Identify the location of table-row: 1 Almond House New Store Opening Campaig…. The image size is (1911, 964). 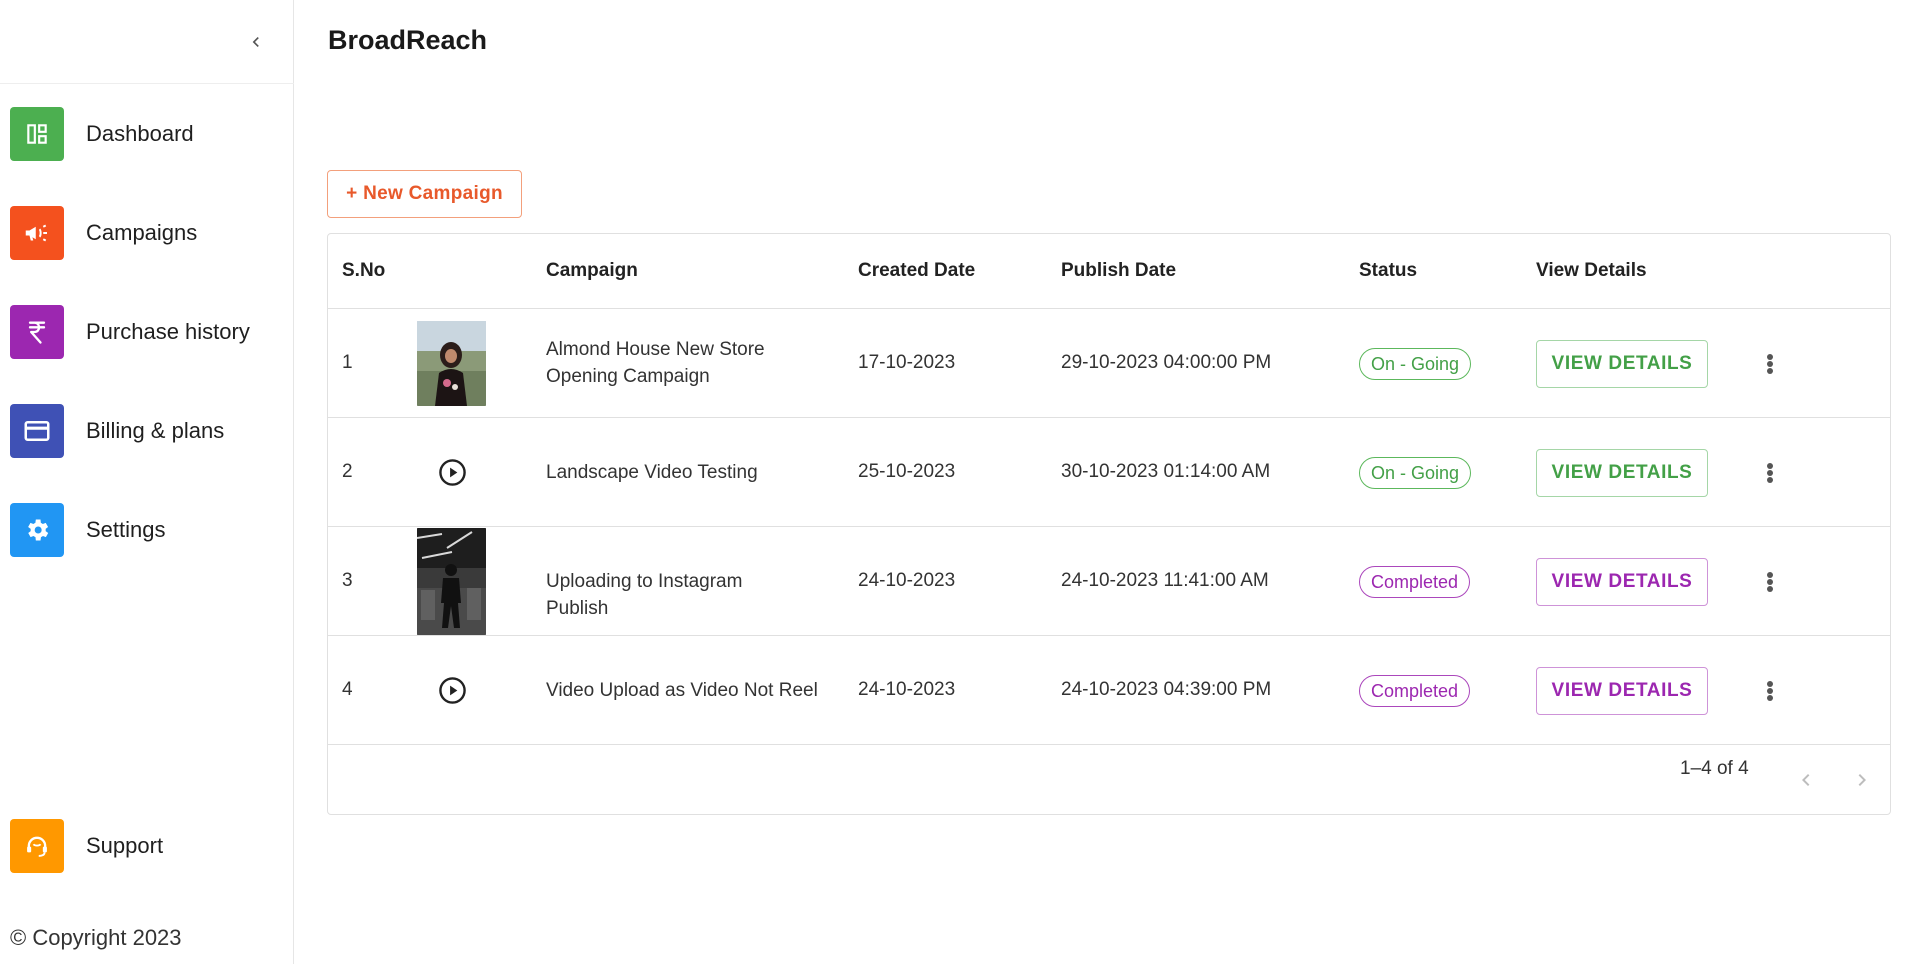
(1109, 363).